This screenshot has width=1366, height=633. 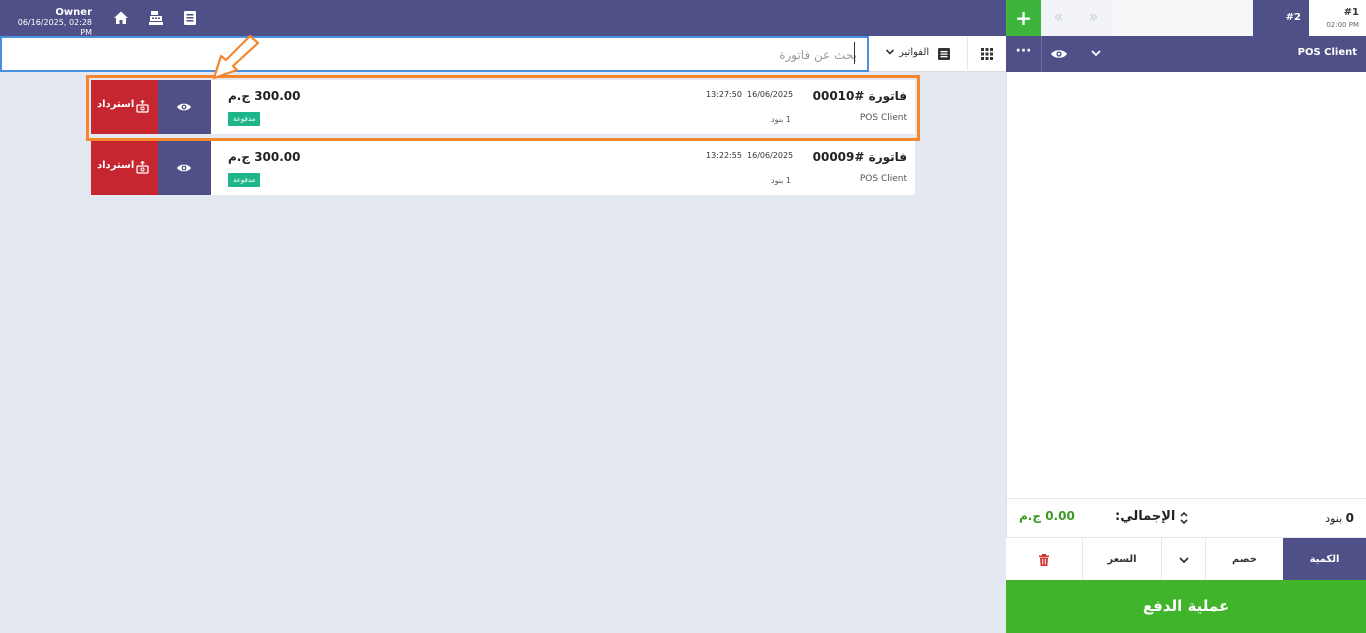 I want to click on invoice-time: 13:27:50, so click(x=724, y=94).